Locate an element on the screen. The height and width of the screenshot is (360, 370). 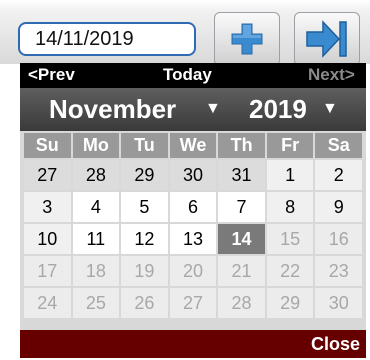
year-dropdown-arrow-icon: ▼ is located at coordinates (330, 109).